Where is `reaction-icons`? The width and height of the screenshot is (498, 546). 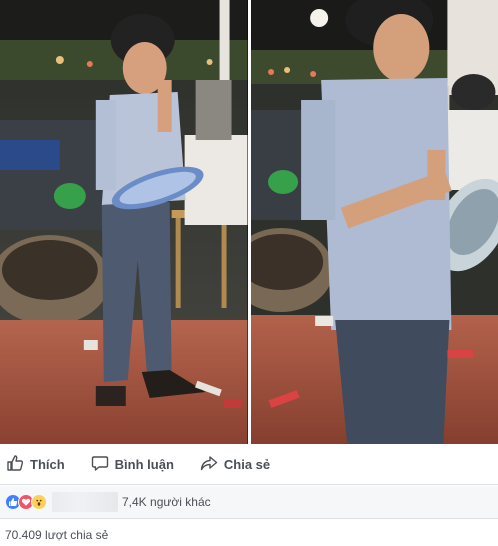
reaction-icons is located at coordinates (26, 502).